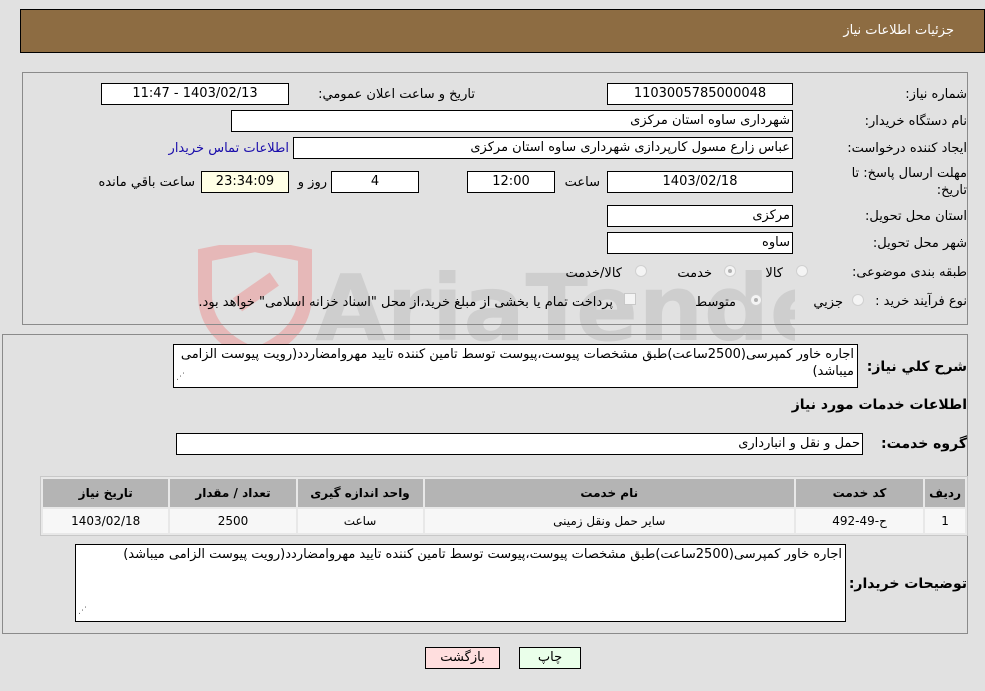 This screenshot has width=985, height=691. Describe the element at coordinates (921, 301) in the screenshot. I see `purchase-type-label: نوع فرآیند خرید :` at that location.